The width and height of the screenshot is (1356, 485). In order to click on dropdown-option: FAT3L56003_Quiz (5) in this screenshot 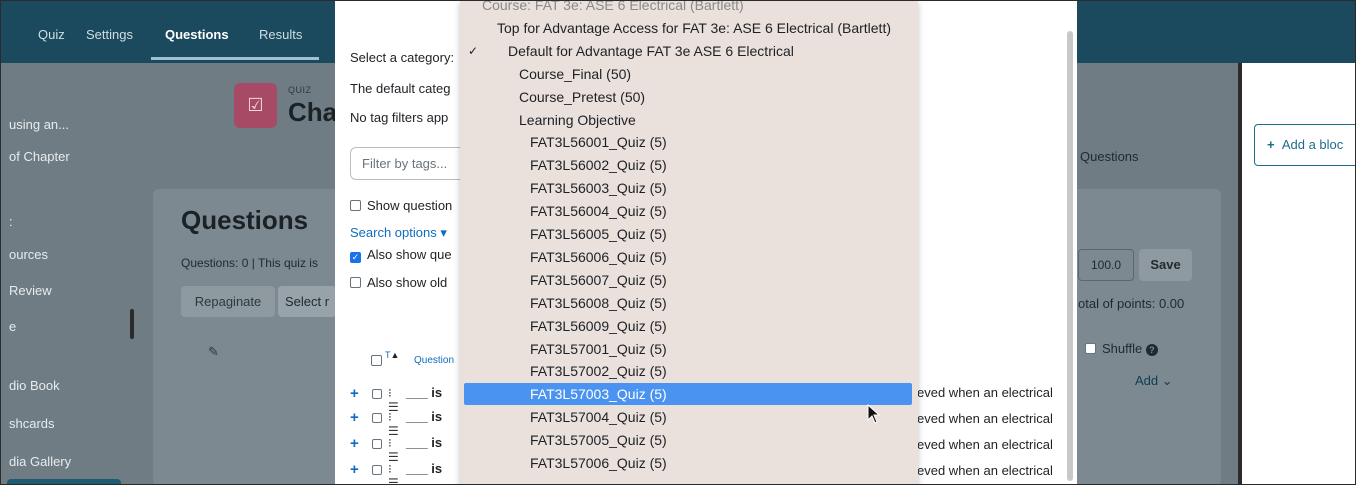, I will do `click(689, 188)`.